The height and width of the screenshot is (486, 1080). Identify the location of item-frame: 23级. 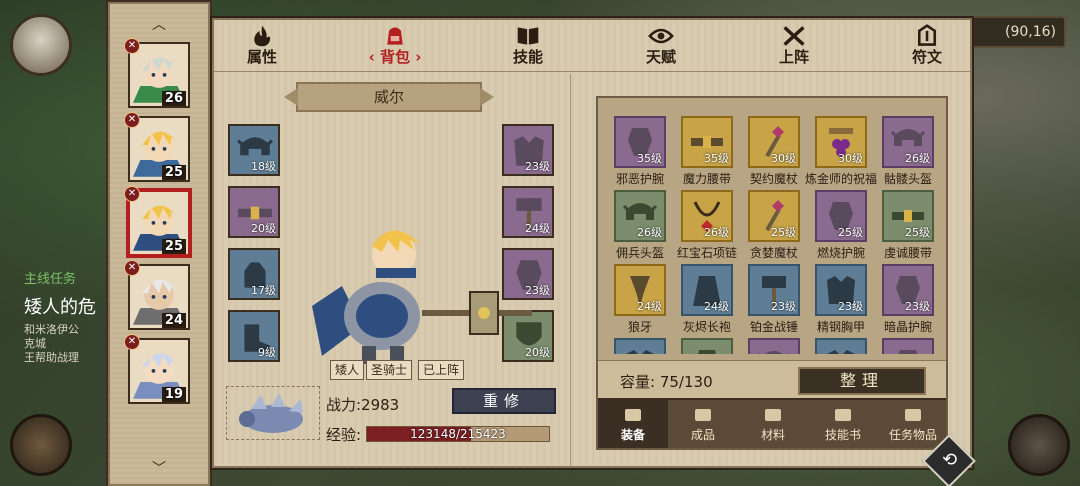
(841, 290).